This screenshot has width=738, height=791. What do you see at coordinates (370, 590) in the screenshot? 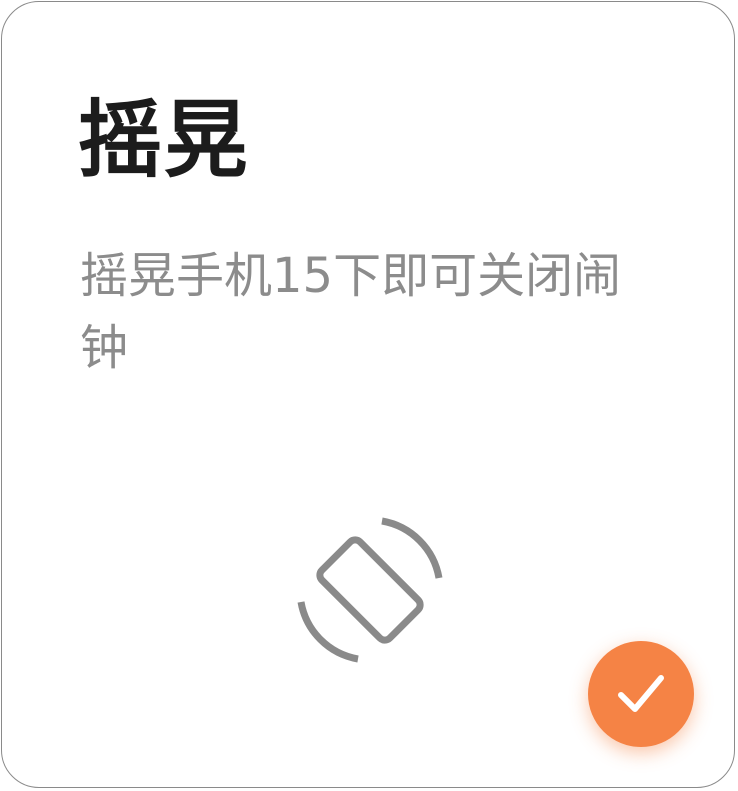
I see `phone-rotate-icon` at bounding box center [370, 590].